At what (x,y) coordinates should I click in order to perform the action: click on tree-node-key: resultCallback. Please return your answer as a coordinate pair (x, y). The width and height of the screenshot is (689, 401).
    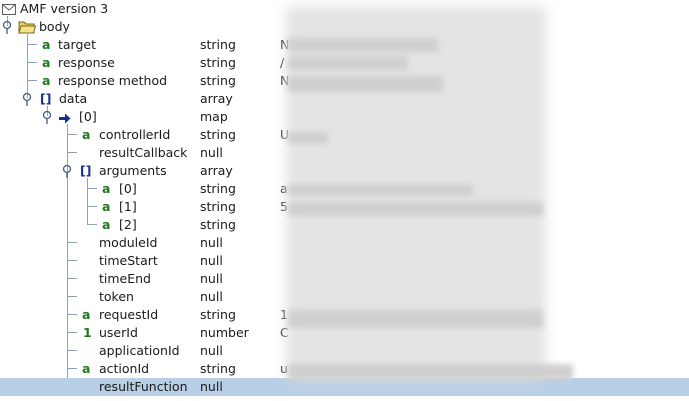
    Looking at the image, I should click on (143, 152).